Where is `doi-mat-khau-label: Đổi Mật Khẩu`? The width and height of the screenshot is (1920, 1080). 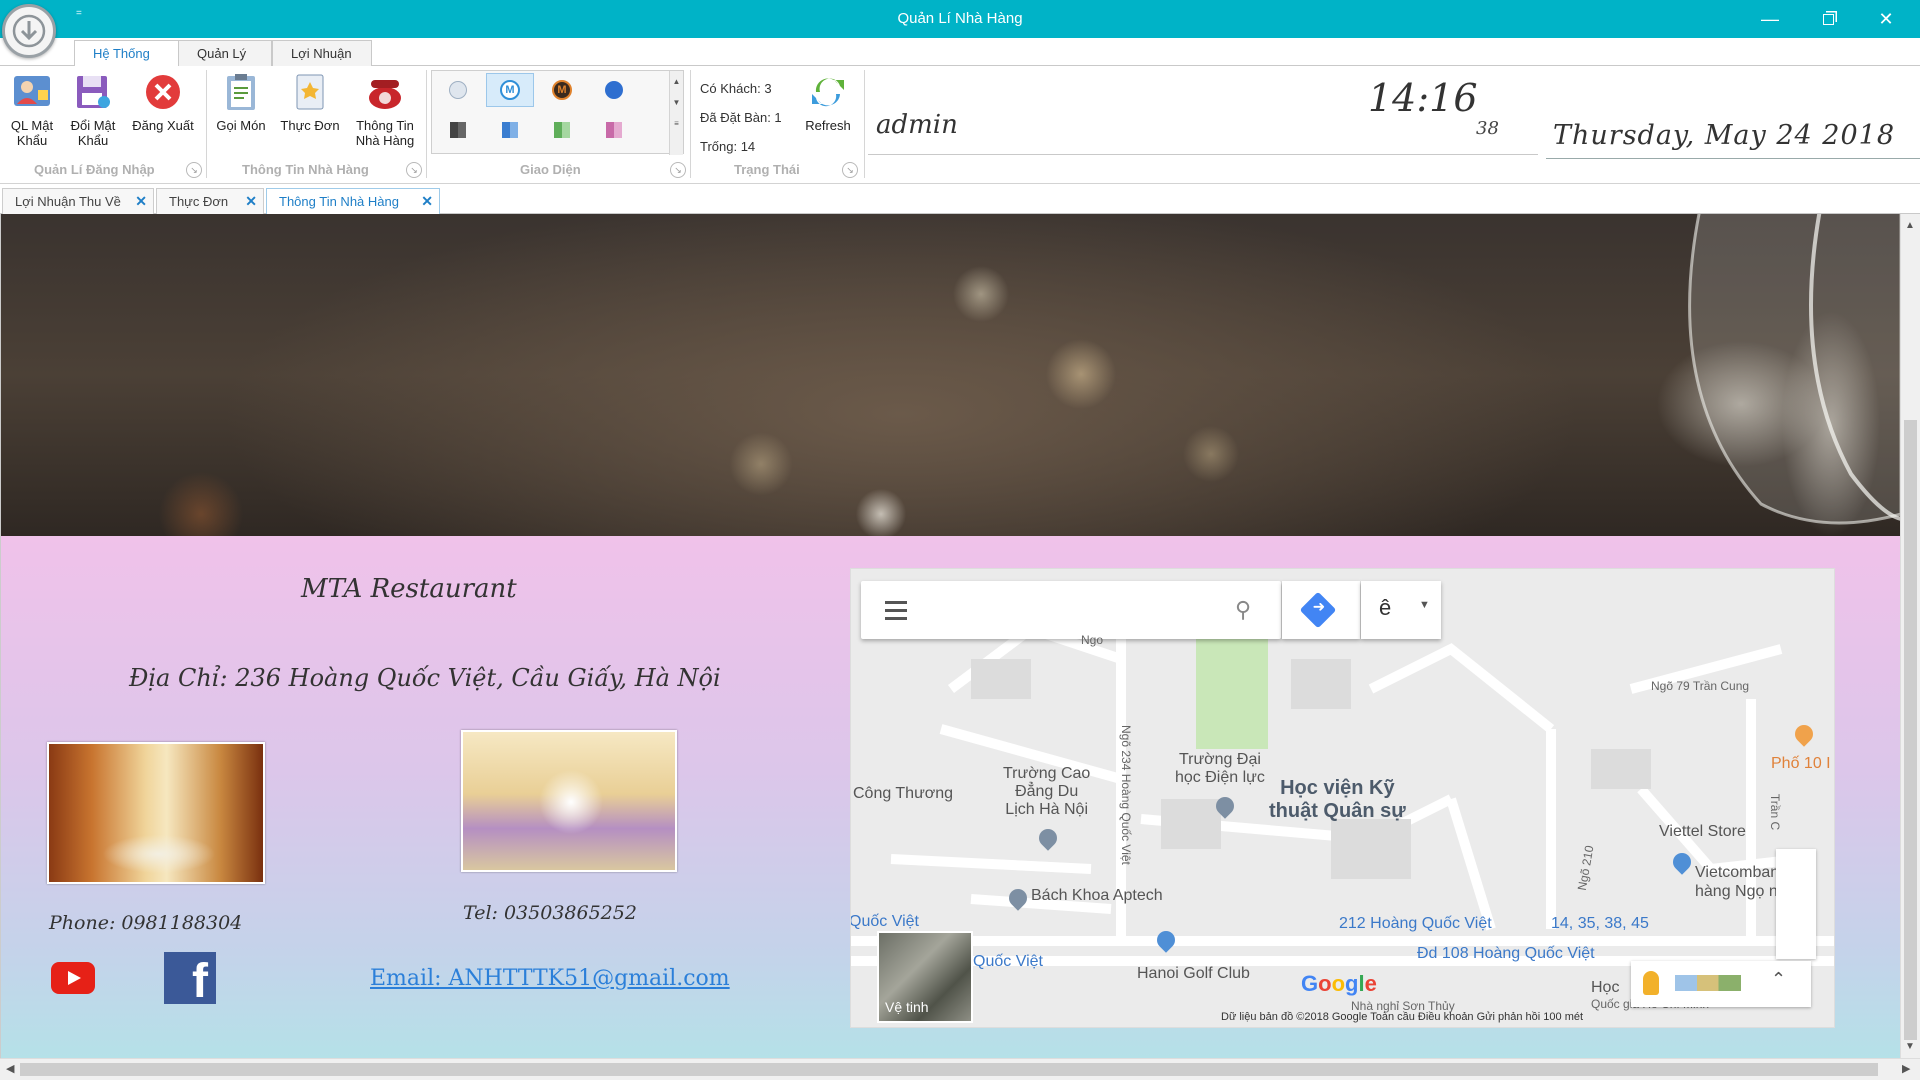
doi-mat-khau-label: Đổi Mật Khẩu is located at coordinates (93, 133).